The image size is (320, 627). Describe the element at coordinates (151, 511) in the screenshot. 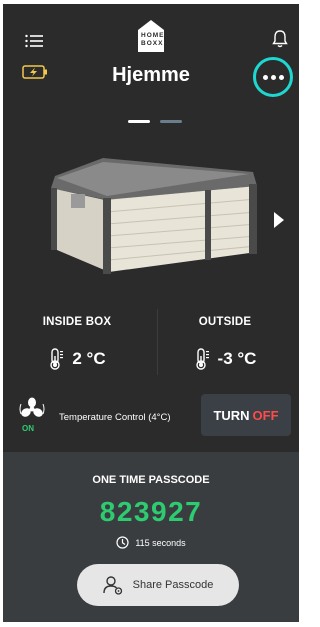

I see `passcode-code: 823927` at that location.